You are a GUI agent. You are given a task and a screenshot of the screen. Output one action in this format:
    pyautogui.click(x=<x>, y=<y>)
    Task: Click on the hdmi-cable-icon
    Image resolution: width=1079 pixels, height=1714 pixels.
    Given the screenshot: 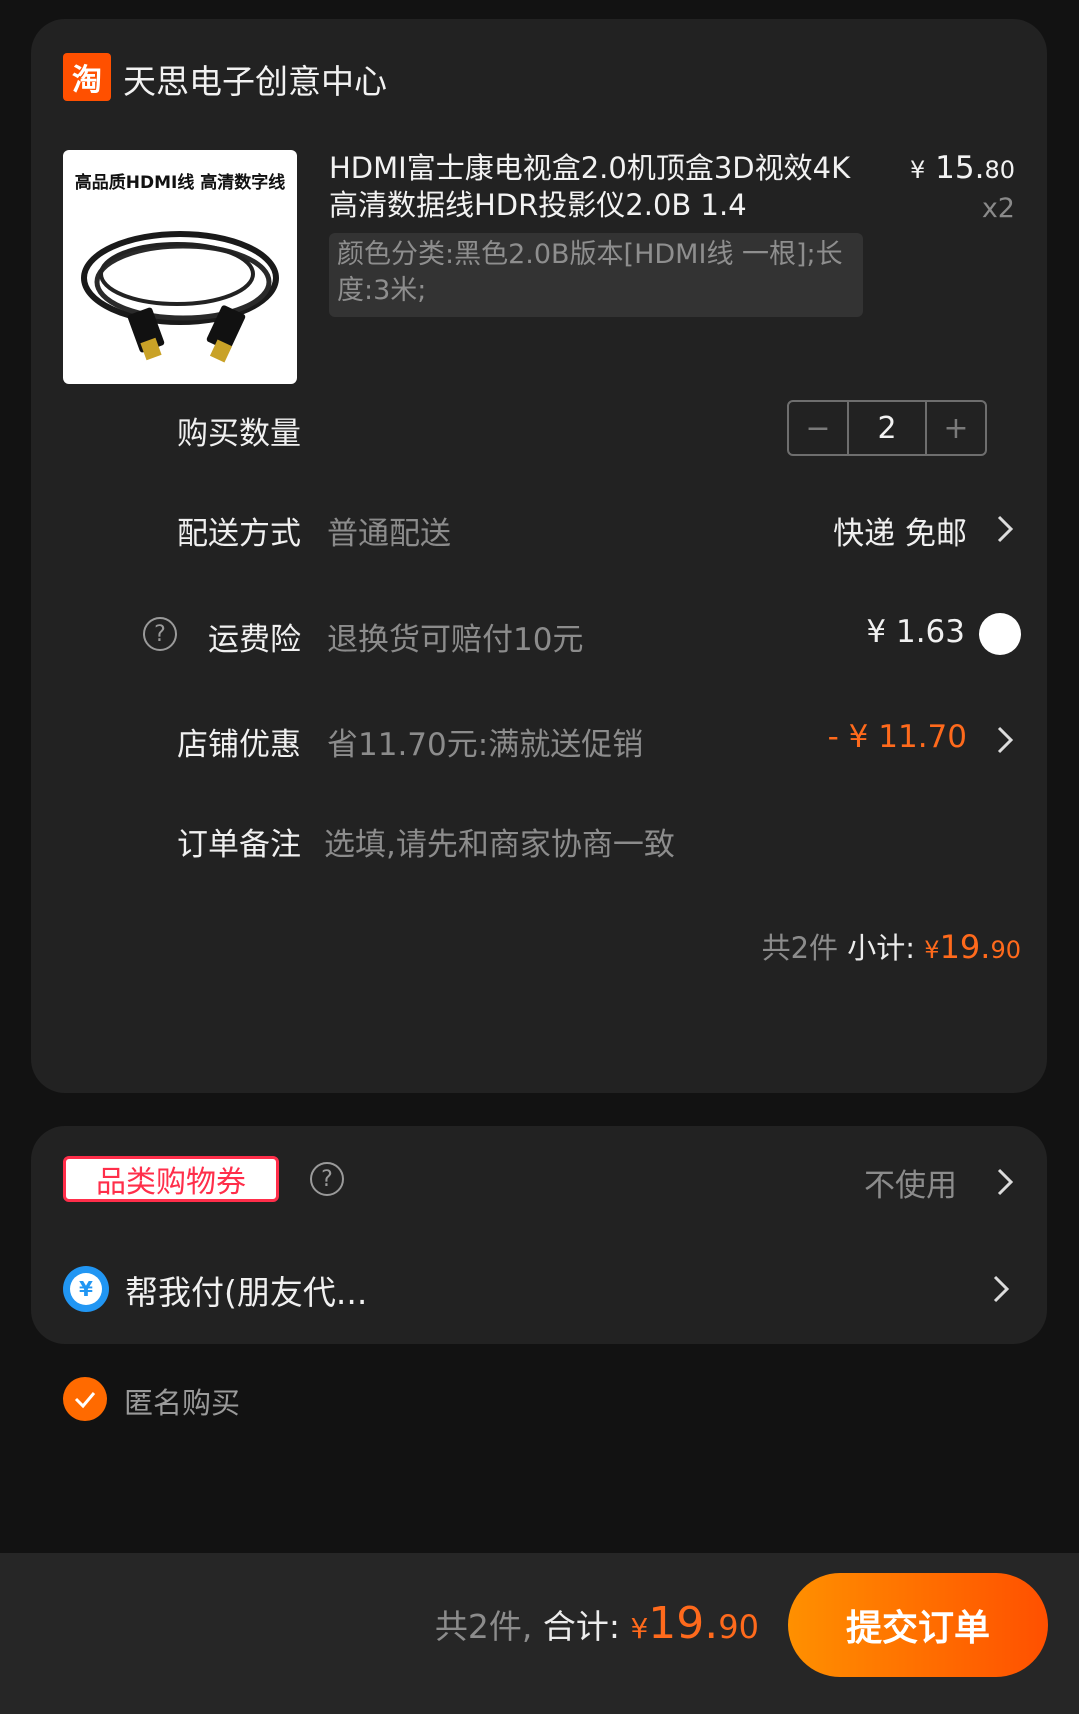 What is the action you would take?
    pyautogui.click(x=180, y=297)
    